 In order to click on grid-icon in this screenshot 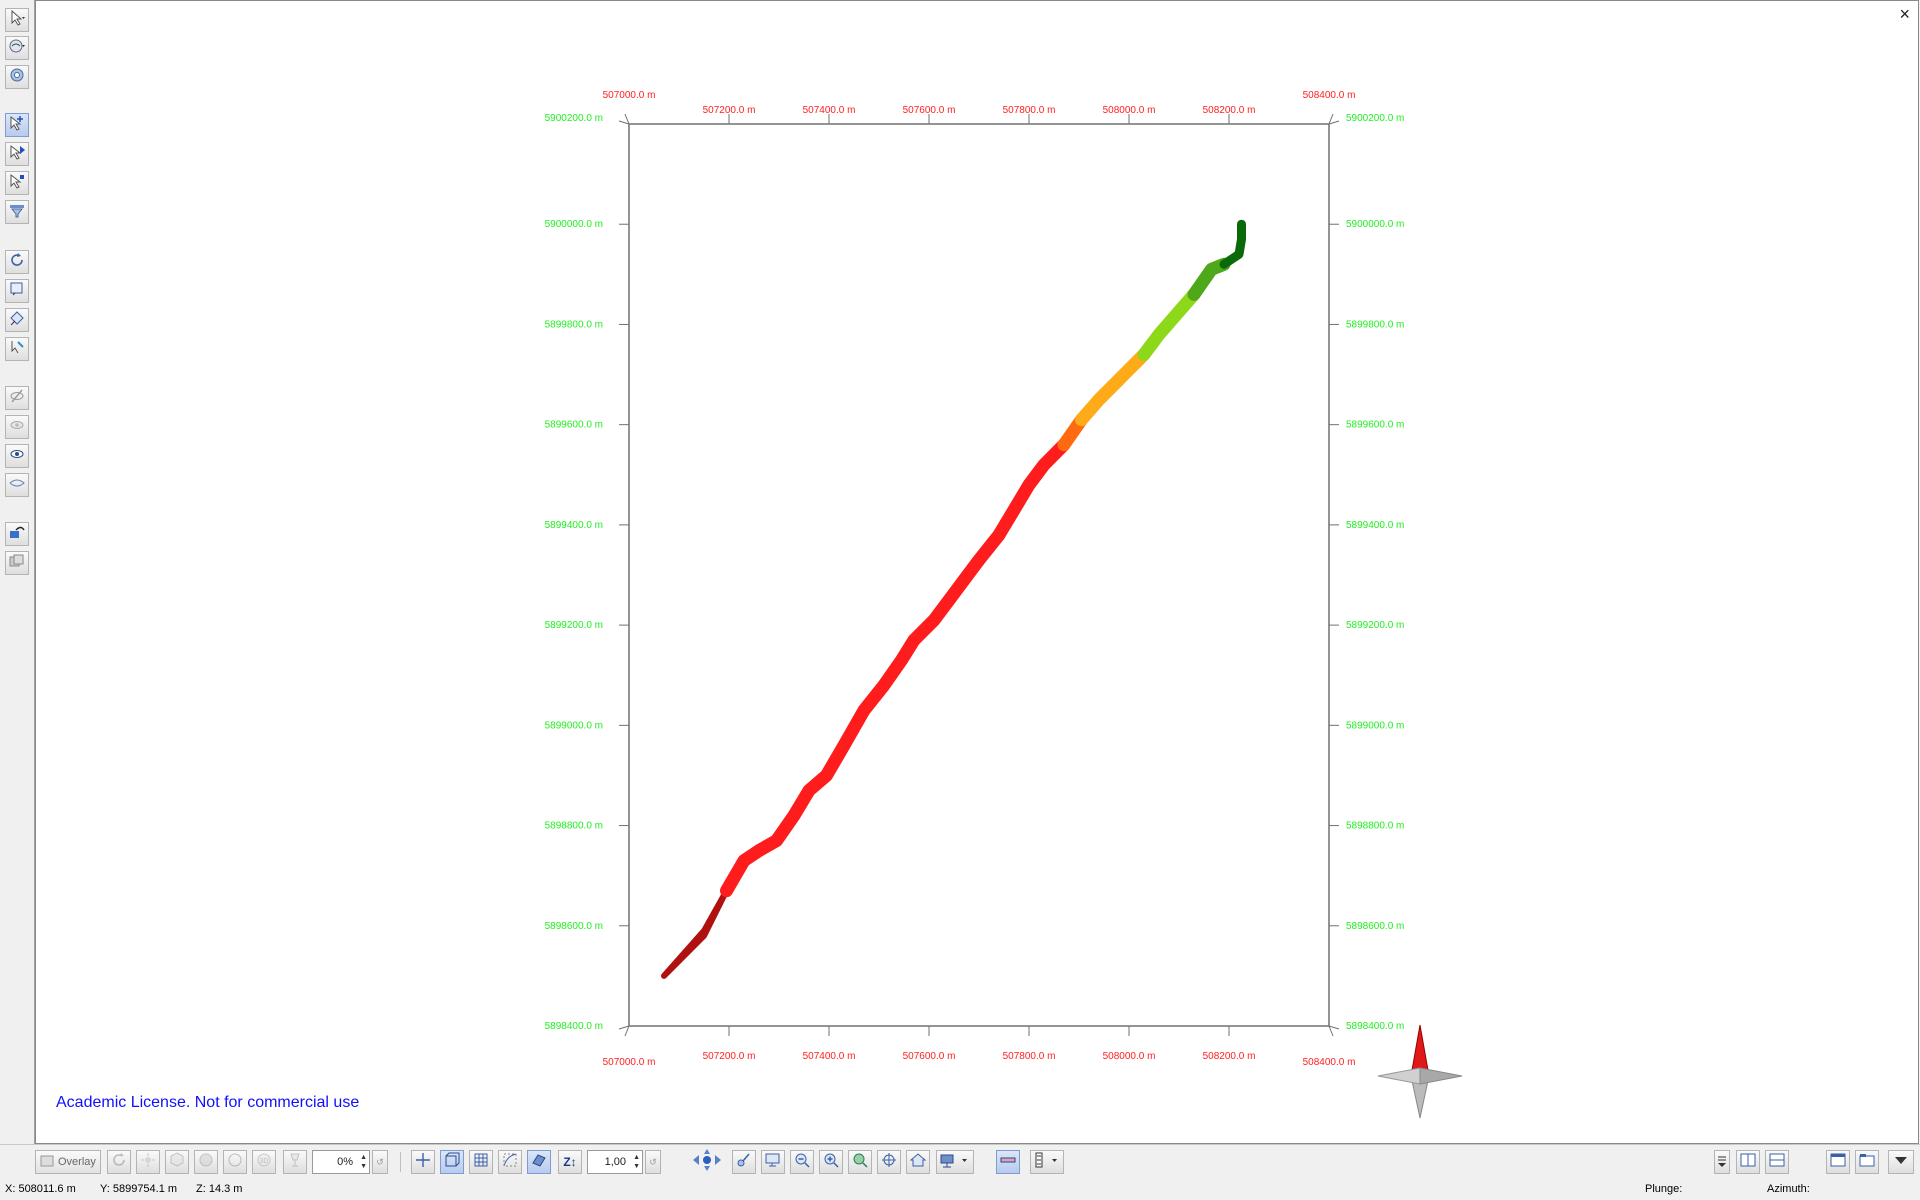, I will do `click(481, 1162)`.